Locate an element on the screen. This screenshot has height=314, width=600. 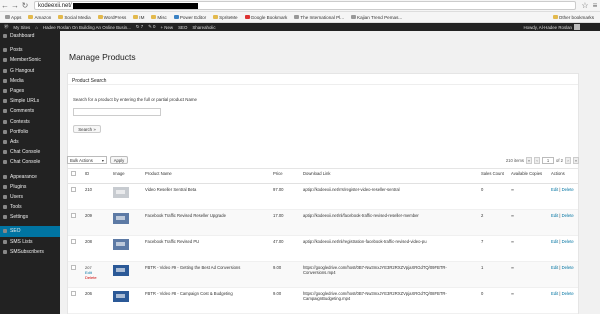
row-copies: ∞ is located at coordinates (528, 248).